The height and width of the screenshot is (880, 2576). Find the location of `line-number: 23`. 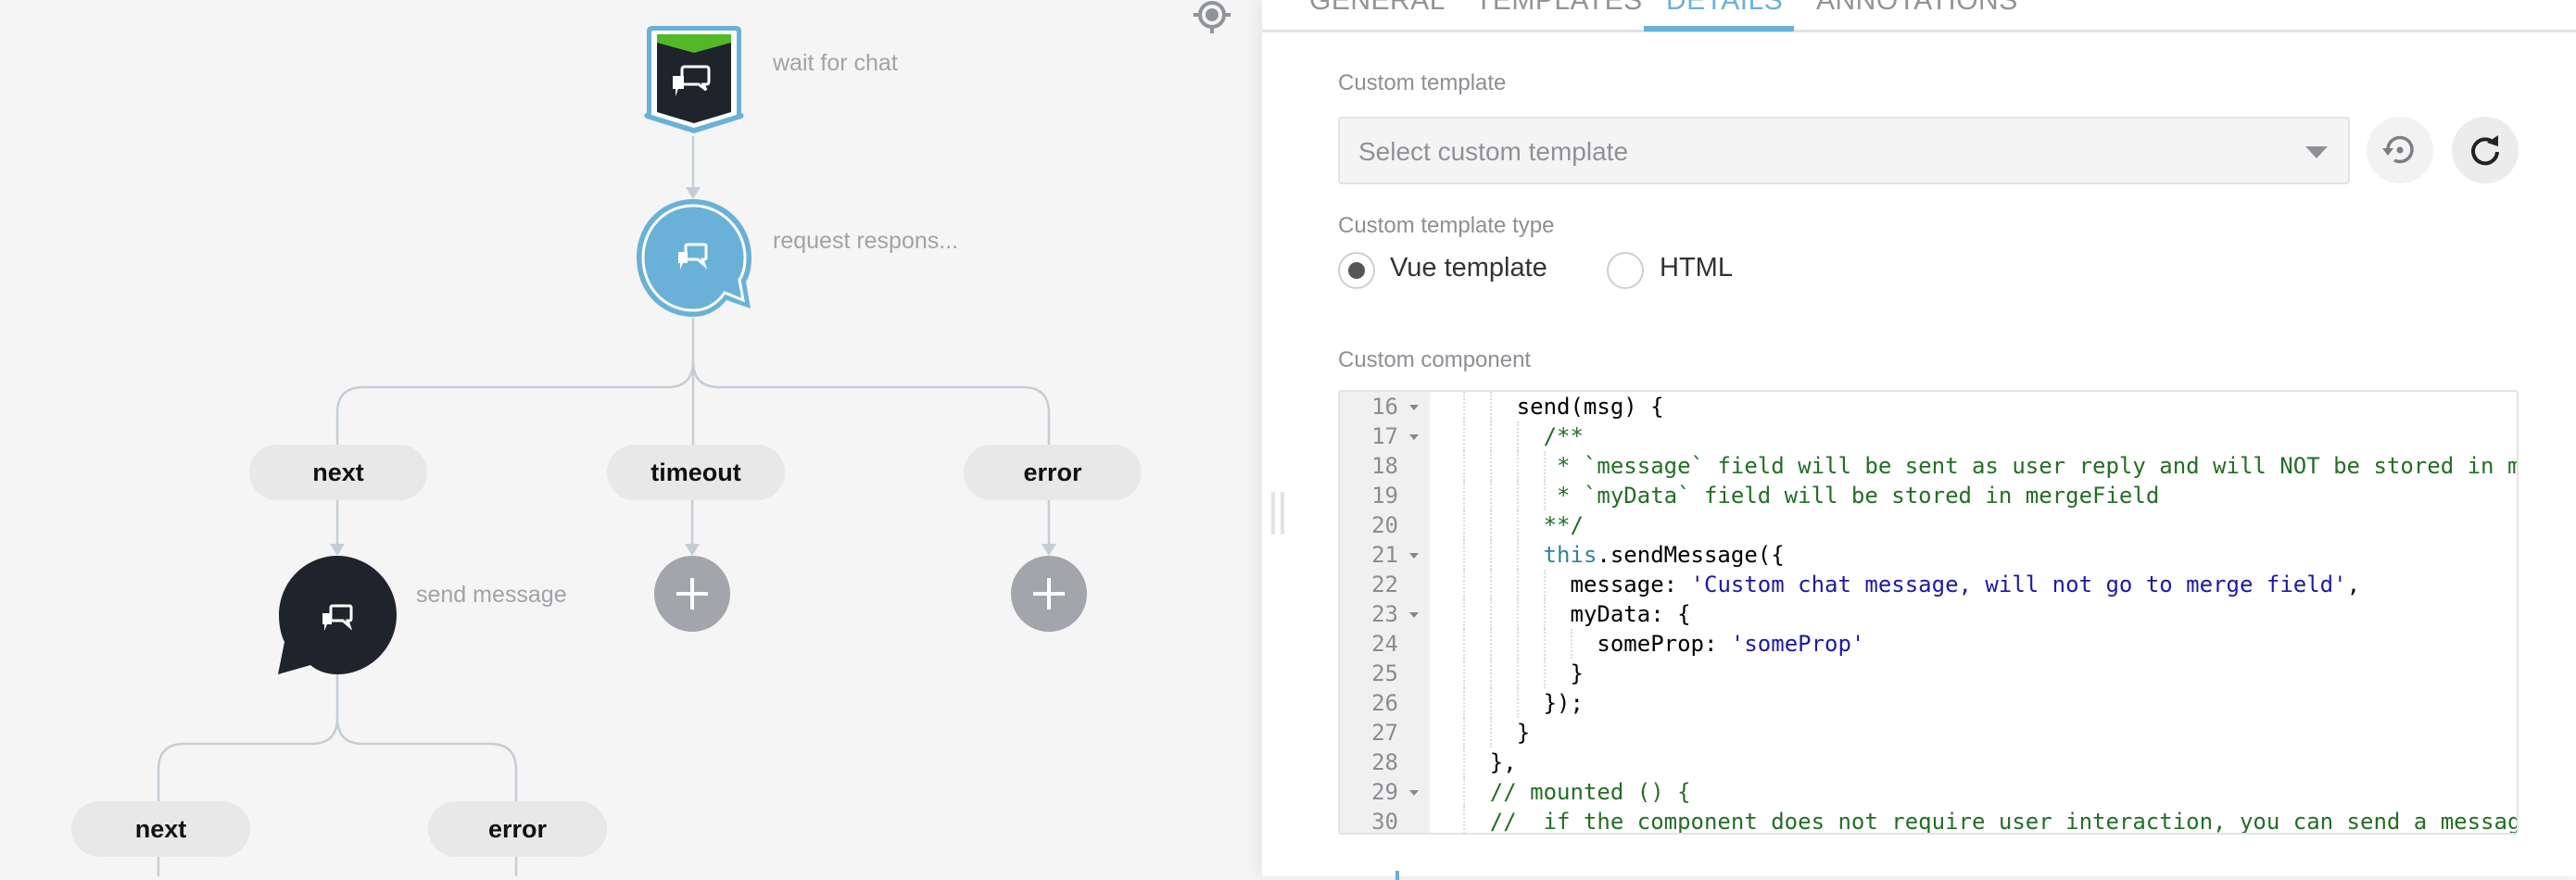

line-number: 23 is located at coordinates (1384, 614).